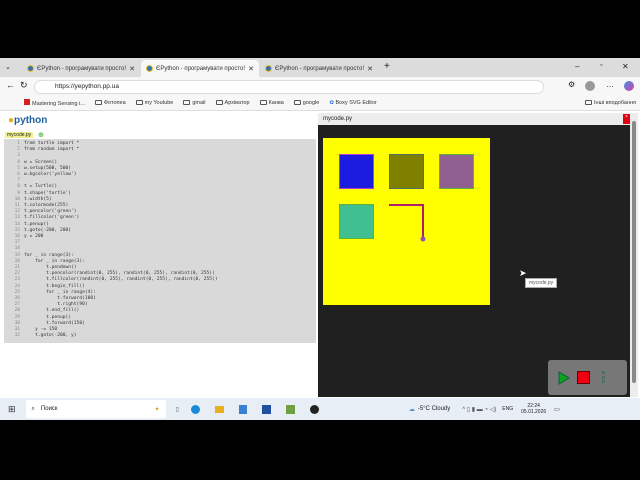  Describe the element at coordinates (41, 162) in the screenshot. I see `code-line: w = Screen()` at that location.